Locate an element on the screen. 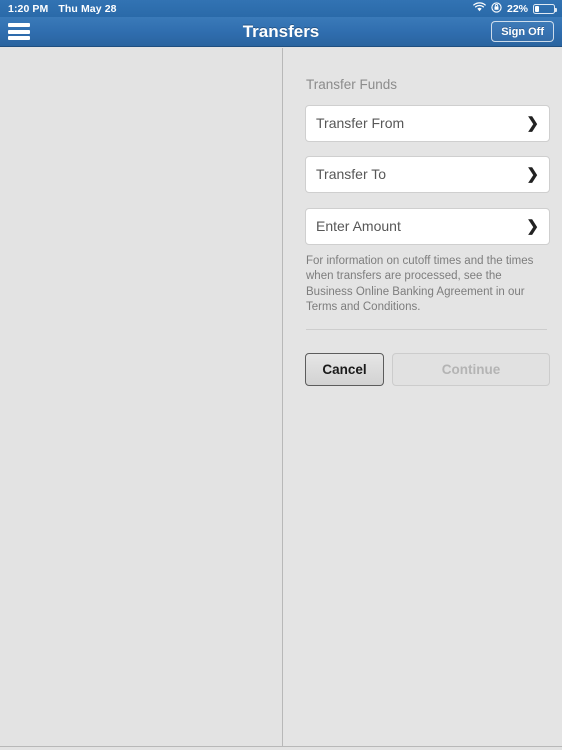 Image resolution: width=562 pixels, height=750 pixels. continue-button: Continue is located at coordinates (471, 369).